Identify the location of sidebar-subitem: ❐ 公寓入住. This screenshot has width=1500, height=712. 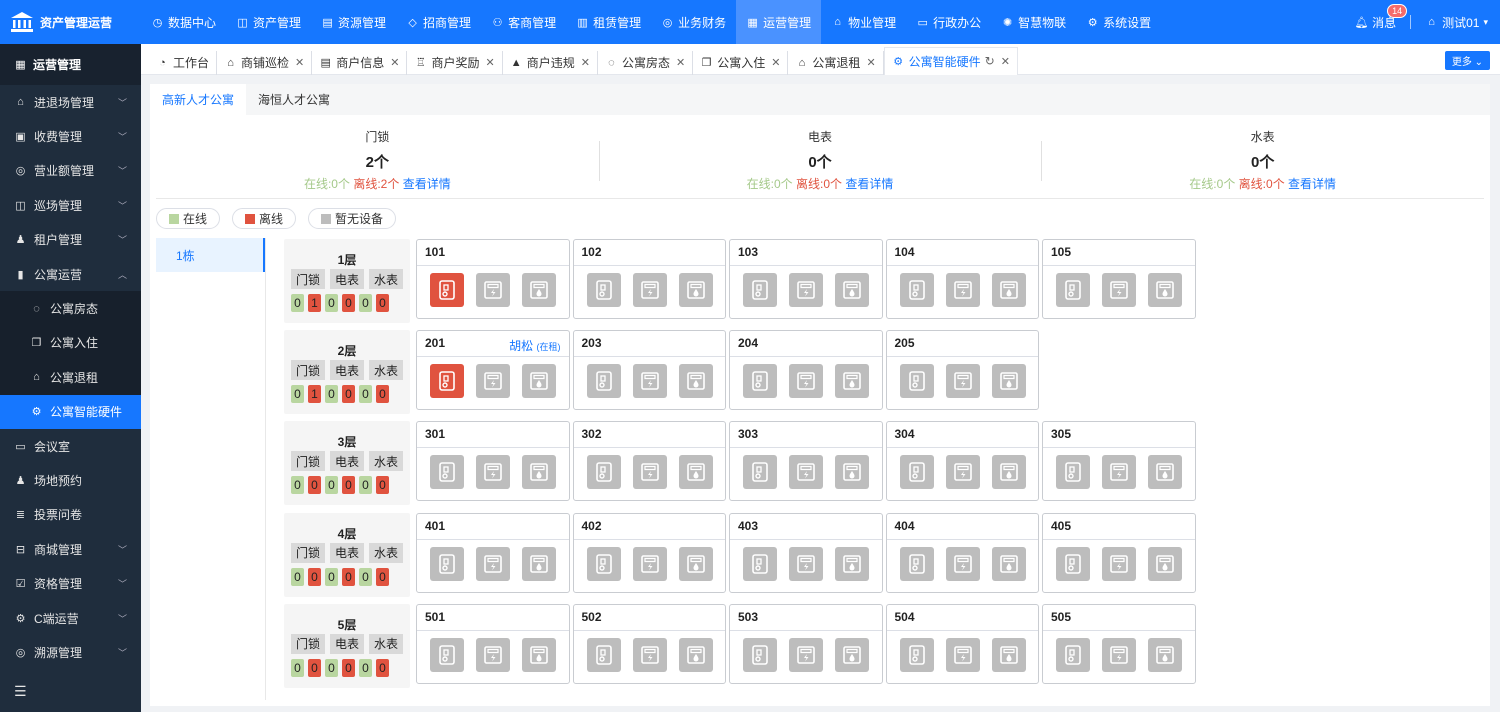
(70, 343).